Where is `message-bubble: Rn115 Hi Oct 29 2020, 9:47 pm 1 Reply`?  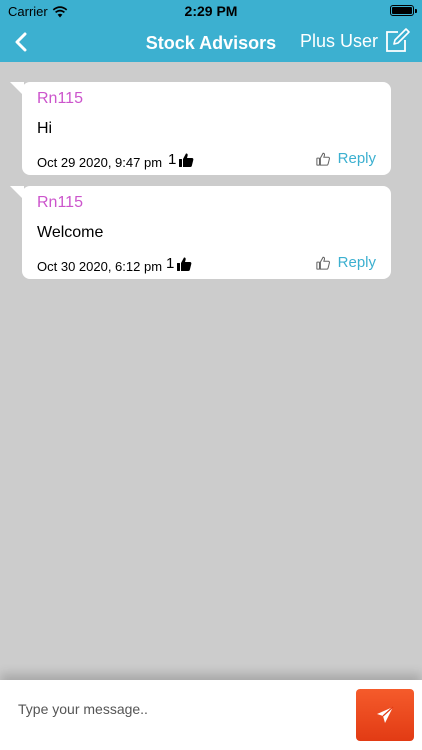 message-bubble: Rn115 Hi Oct 29 2020, 9:47 pm 1 Reply is located at coordinates (200, 129).